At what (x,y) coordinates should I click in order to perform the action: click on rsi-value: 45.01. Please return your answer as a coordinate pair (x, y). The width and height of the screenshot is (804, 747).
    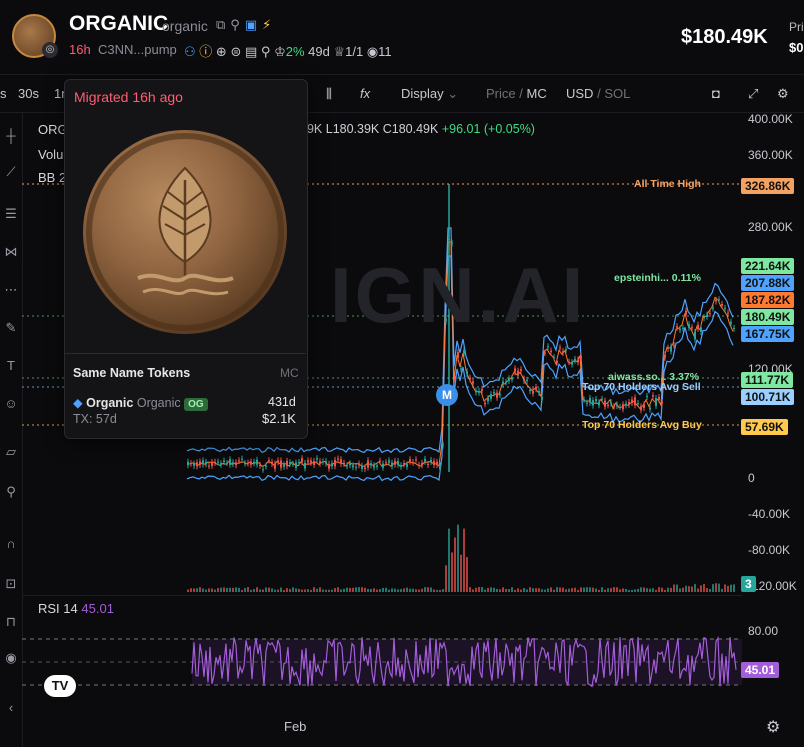
    Looking at the image, I should click on (97, 608).